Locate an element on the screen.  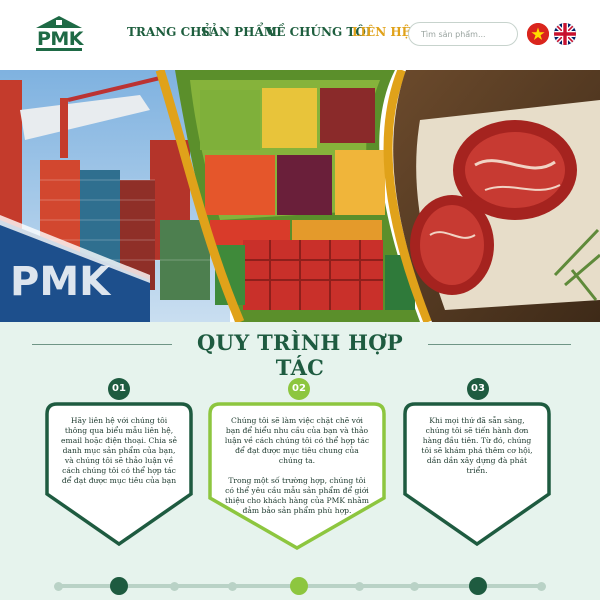
uk-flag-icon is located at coordinates (565, 34).